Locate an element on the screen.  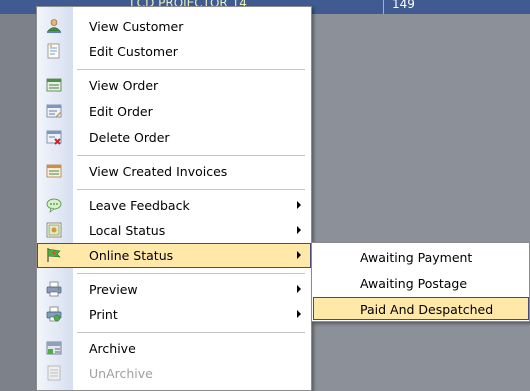
view-customer-icon is located at coordinates (54, 26).